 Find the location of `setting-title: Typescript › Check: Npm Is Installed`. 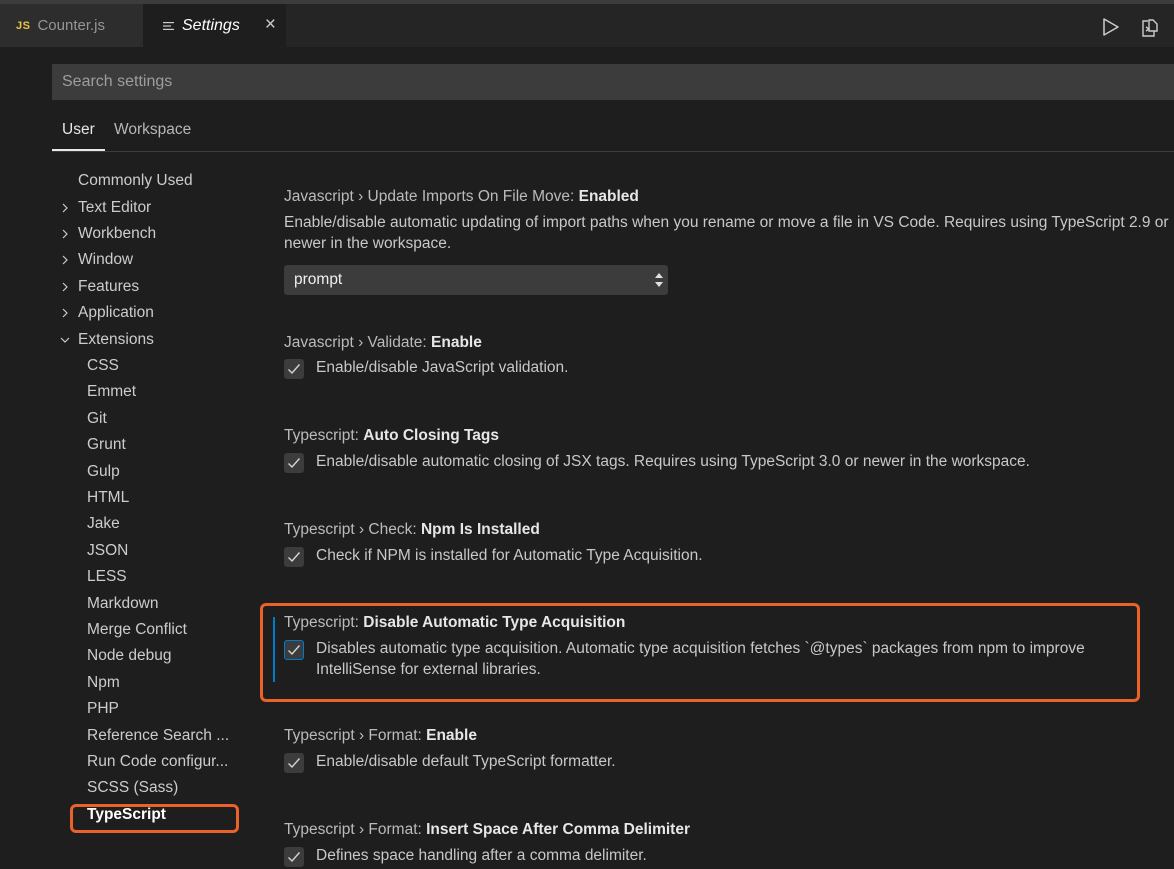

setting-title: Typescript › Check: Npm Is Installed is located at coordinates (412, 530).